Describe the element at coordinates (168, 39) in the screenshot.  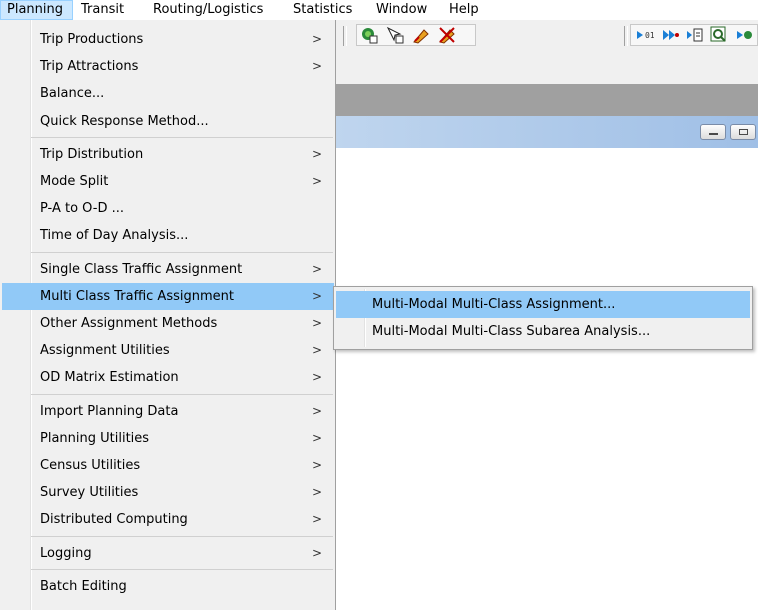
I see `menu-item-trip-productions: Trip Productions >` at that location.